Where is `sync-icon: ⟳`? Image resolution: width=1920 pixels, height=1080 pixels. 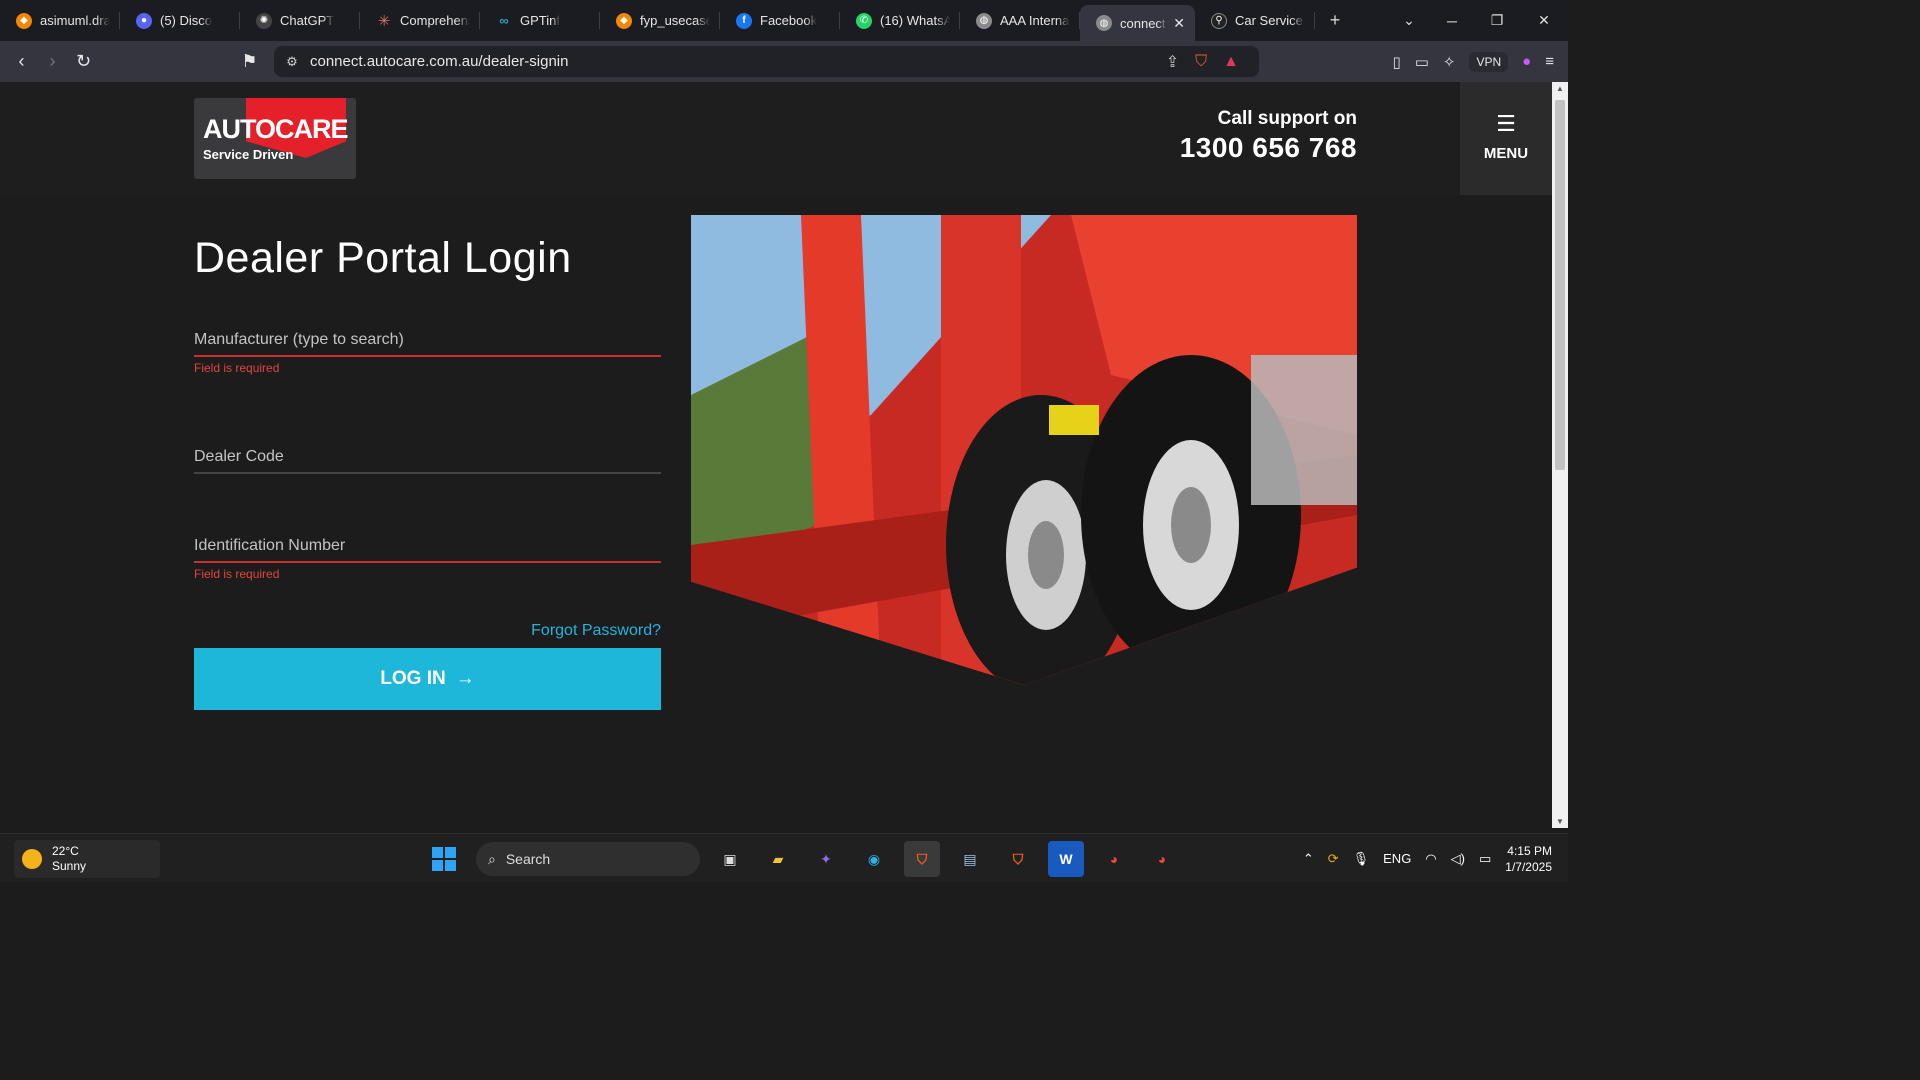
sync-icon: ⟳ is located at coordinates (1333, 859).